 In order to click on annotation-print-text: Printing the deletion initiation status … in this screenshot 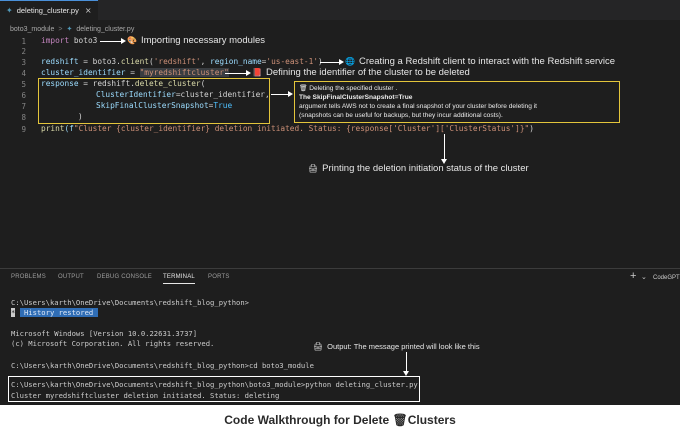, I will do `click(425, 168)`.